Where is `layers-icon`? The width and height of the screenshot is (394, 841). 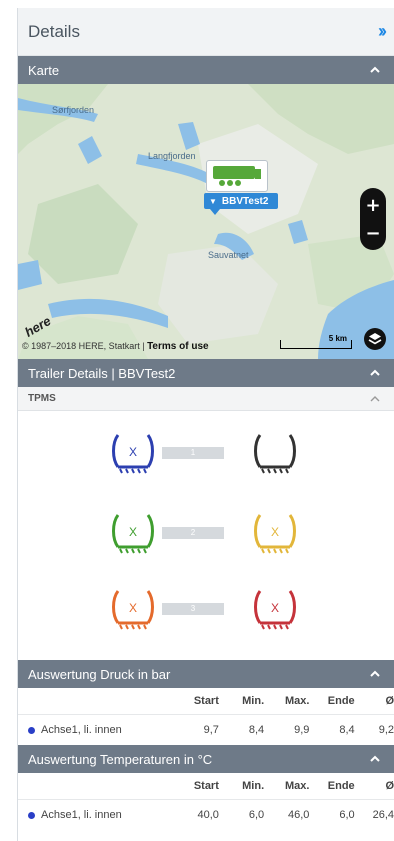
layers-icon is located at coordinates (375, 339).